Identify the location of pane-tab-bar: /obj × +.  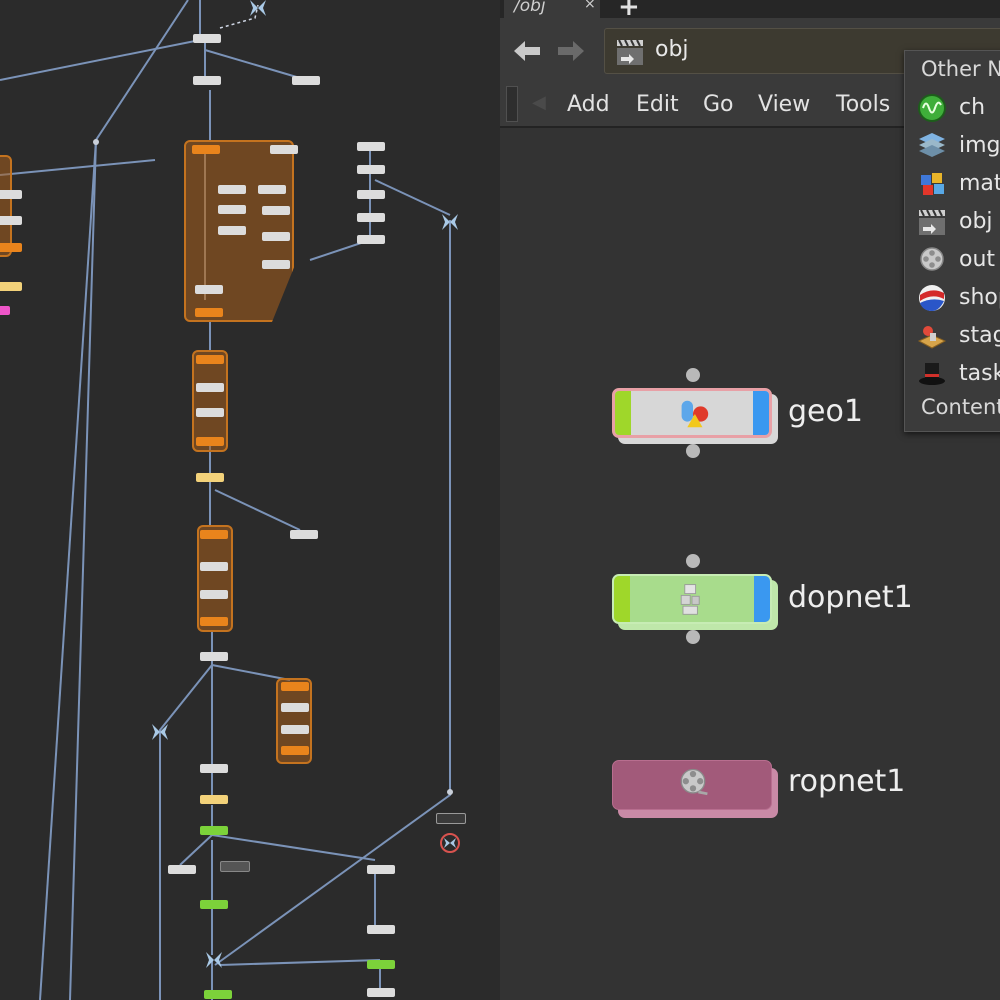
(750, 11).